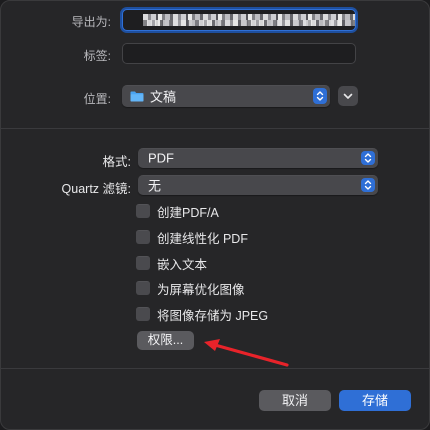 The height and width of the screenshot is (430, 430). I want to click on redacted-filename, so click(249, 20).